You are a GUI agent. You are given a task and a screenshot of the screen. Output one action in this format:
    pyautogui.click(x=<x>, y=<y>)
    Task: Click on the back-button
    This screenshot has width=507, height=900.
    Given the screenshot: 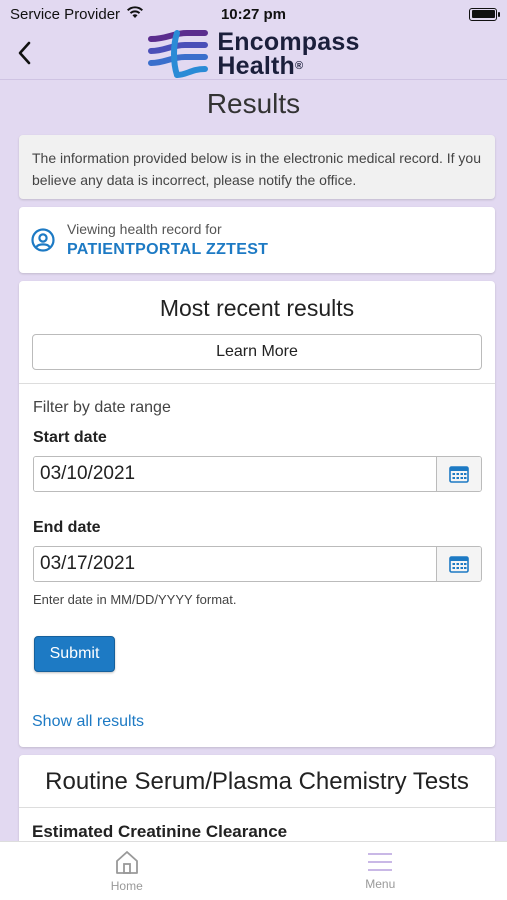 What is the action you would take?
    pyautogui.click(x=24, y=53)
    